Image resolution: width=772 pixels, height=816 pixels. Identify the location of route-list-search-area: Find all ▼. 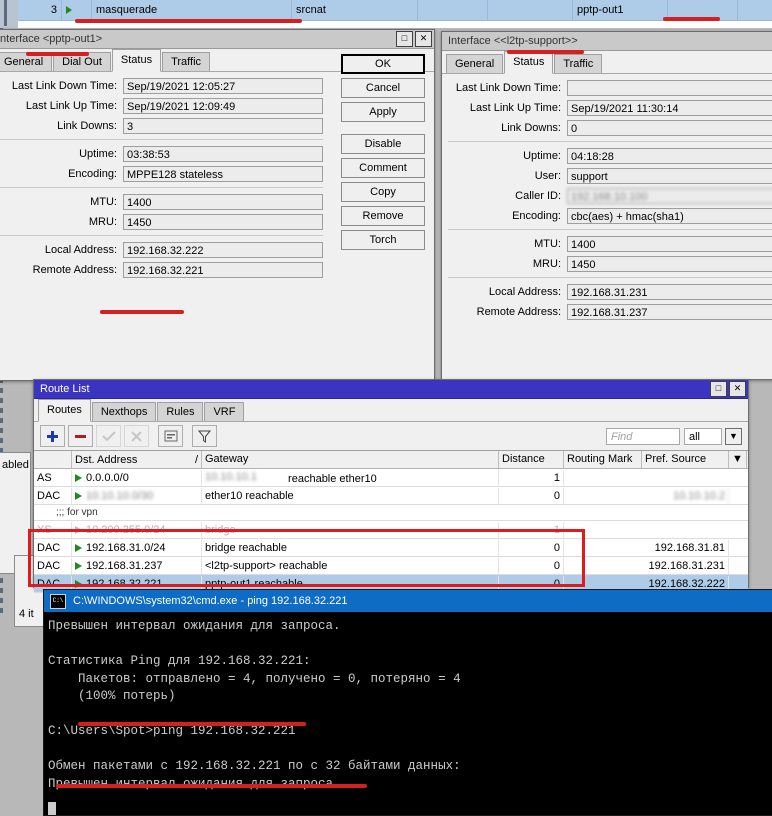
(674, 436).